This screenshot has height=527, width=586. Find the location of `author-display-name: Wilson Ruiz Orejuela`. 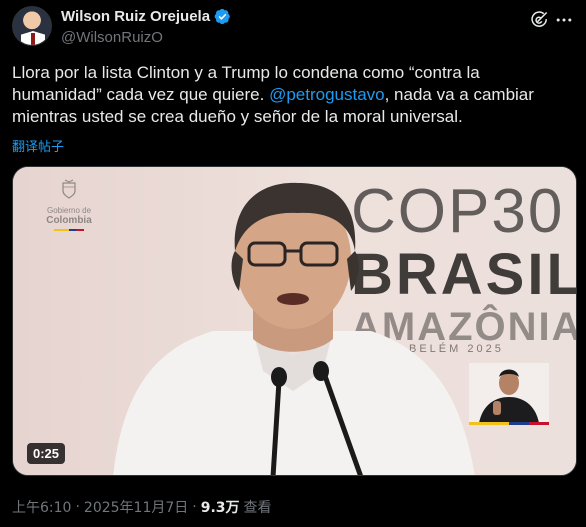

author-display-name: Wilson Ruiz Orejuela is located at coordinates (135, 16).